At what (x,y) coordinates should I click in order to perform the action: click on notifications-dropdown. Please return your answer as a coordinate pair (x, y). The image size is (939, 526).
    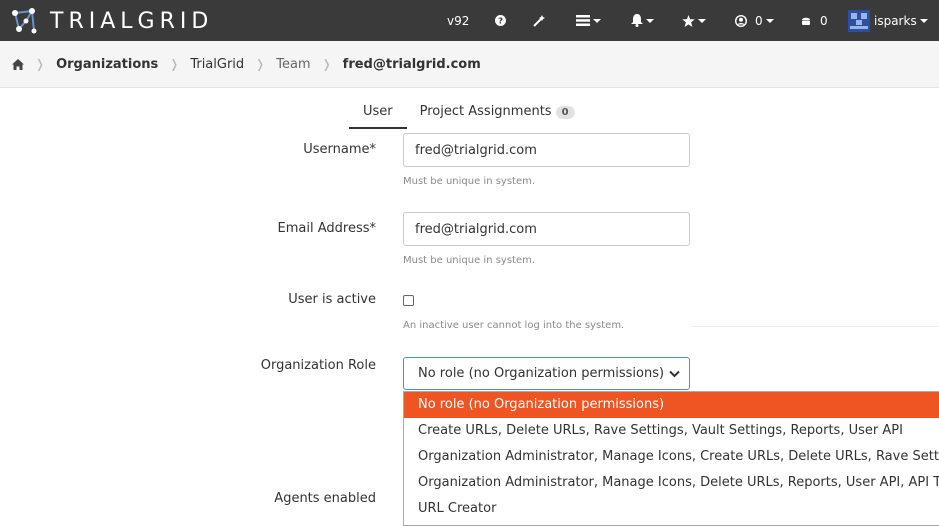
    Looking at the image, I should click on (642, 20).